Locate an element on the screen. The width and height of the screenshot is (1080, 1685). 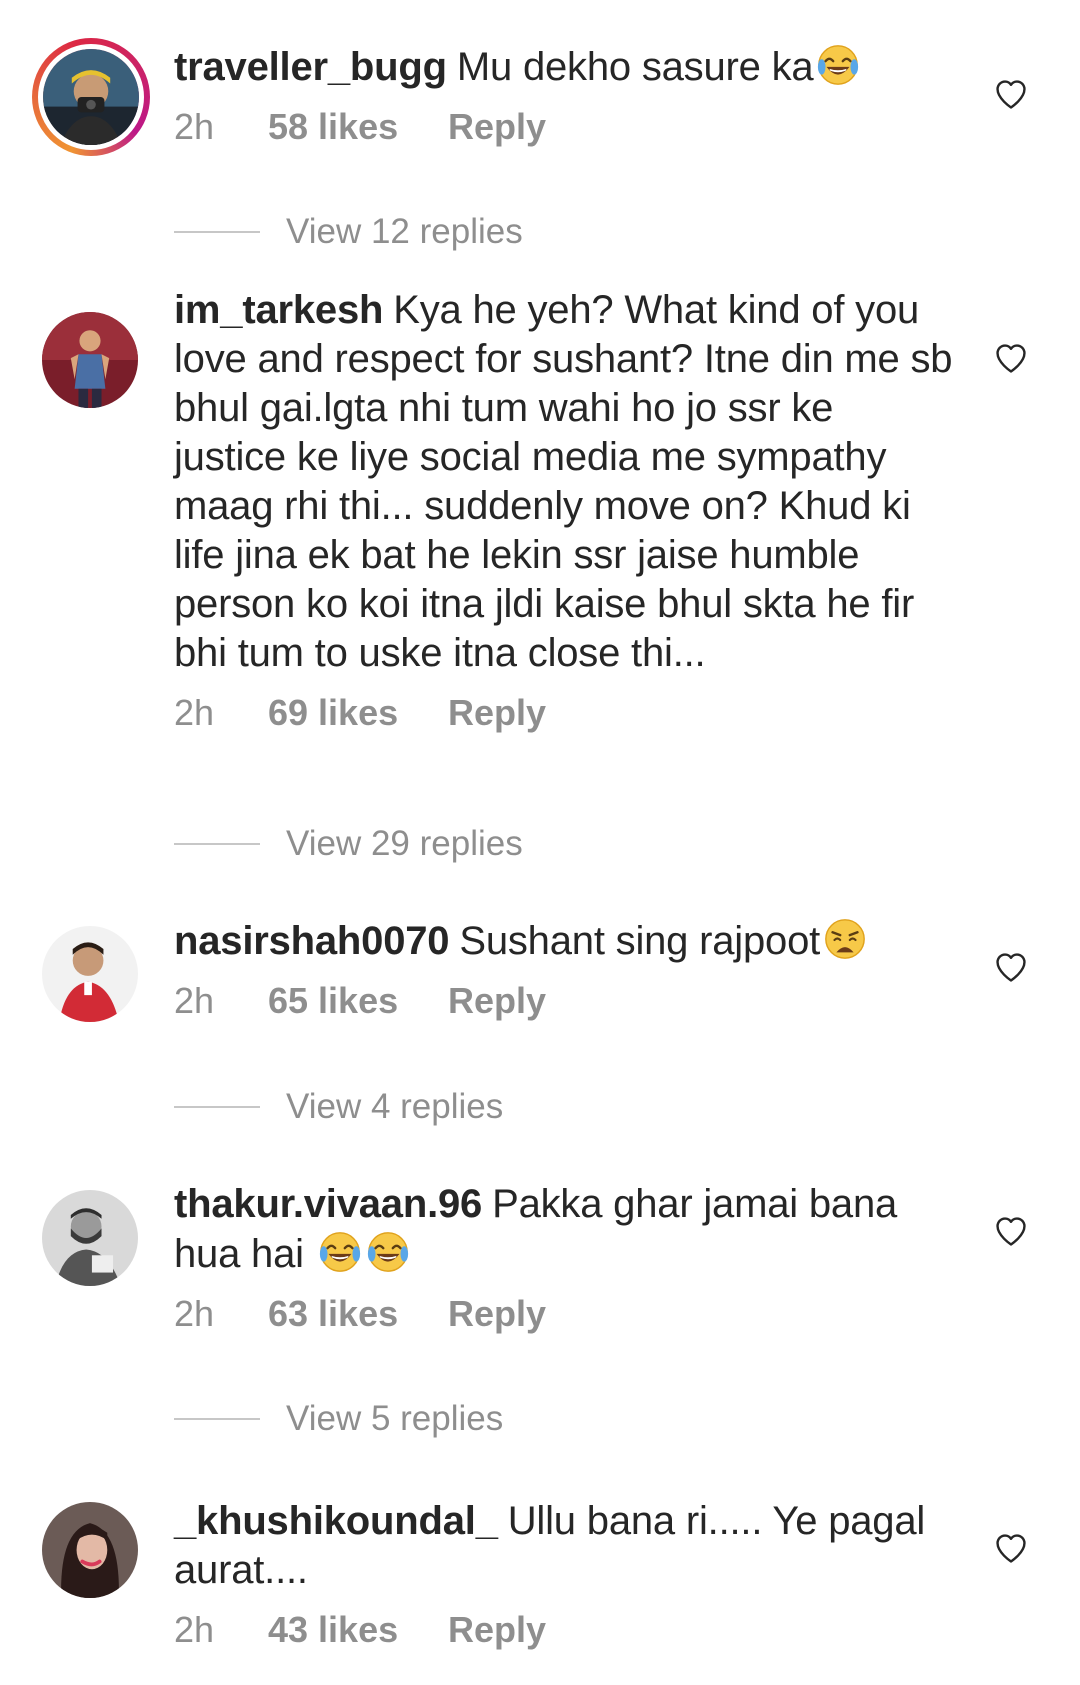
comment-username: nasirshah0070 is located at coordinates (312, 941).